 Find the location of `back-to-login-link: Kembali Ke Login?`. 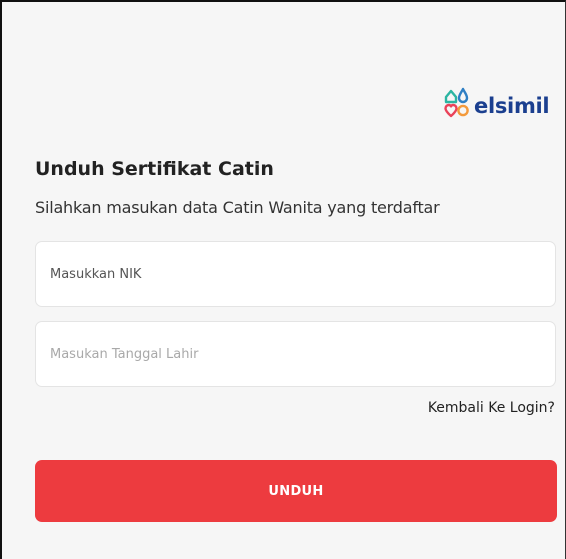

back-to-login-link: Kembali Ke Login? is located at coordinates (491, 408).